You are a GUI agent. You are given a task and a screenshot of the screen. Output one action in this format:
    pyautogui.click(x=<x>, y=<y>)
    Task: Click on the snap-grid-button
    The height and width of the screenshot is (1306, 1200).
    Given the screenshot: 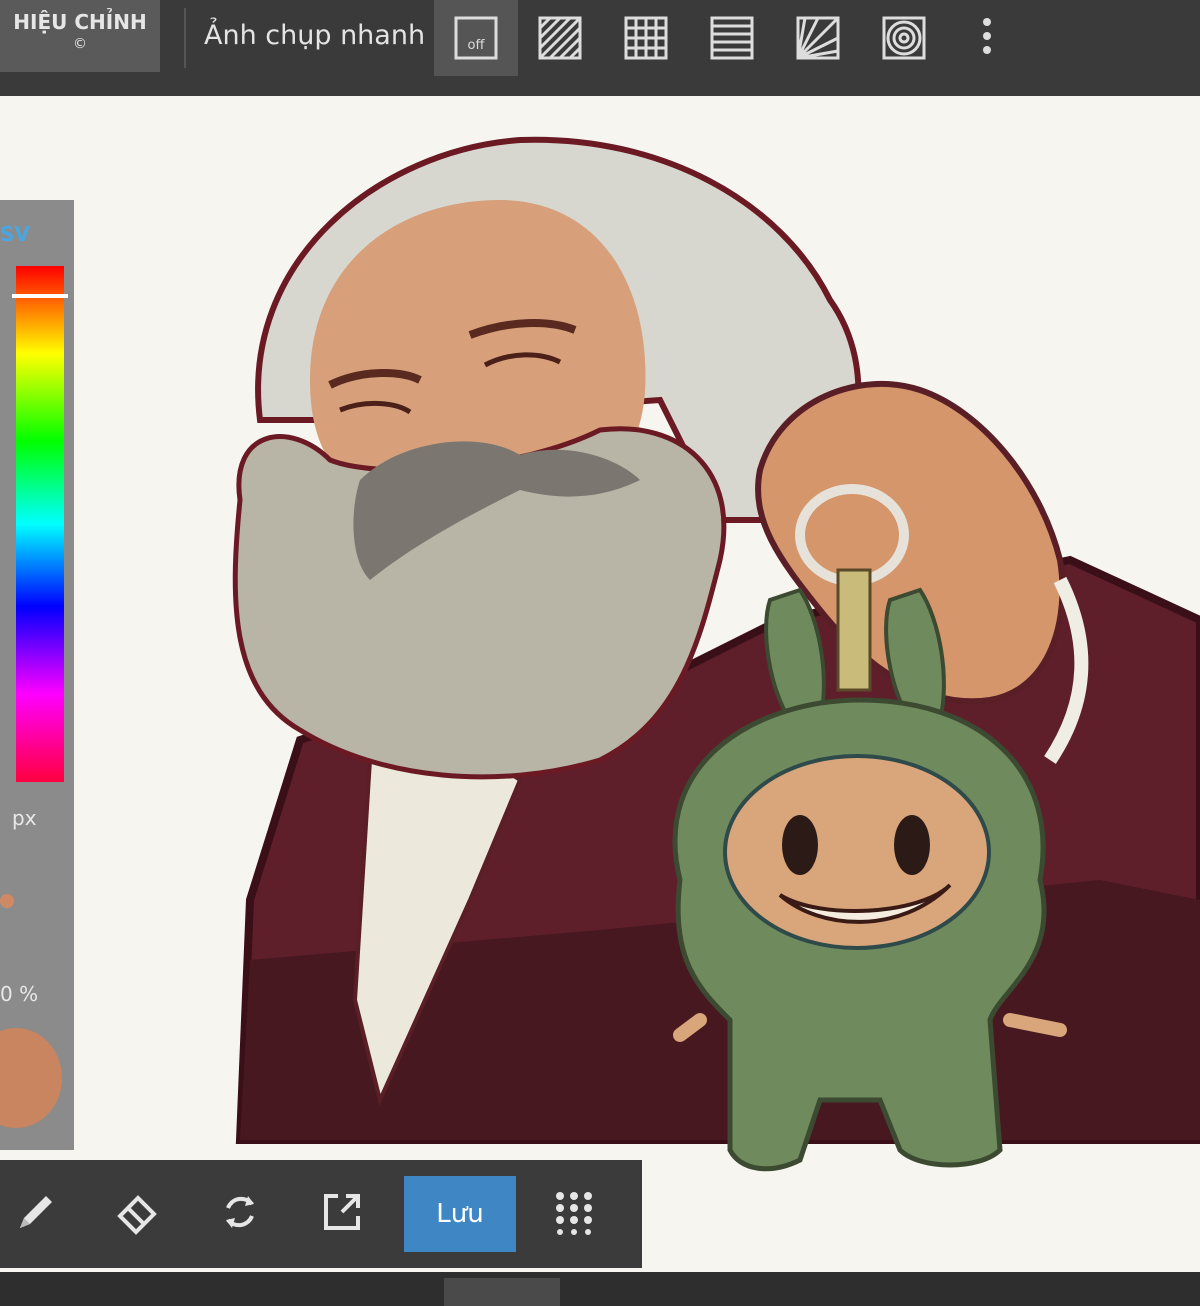 What is the action you would take?
    pyautogui.click(x=646, y=38)
    